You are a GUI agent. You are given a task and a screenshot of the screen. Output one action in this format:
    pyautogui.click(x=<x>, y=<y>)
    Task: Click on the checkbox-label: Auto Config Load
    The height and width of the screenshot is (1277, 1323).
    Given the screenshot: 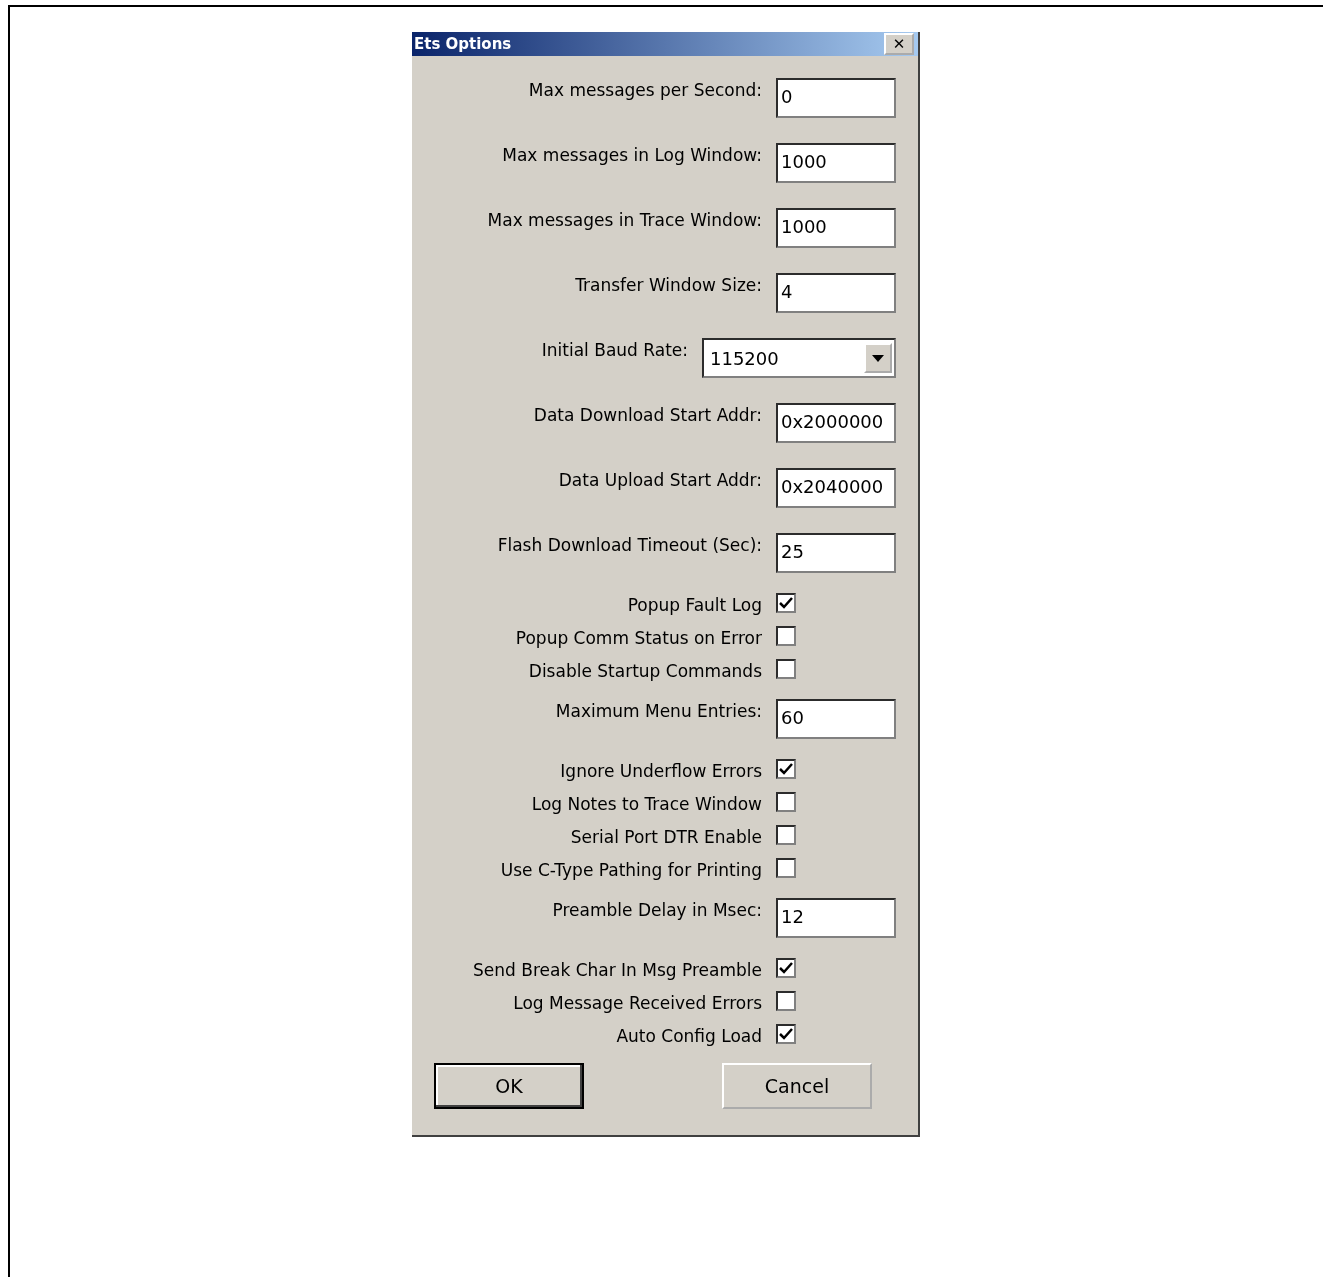 What is the action you would take?
    pyautogui.click(x=689, y=1036)
    